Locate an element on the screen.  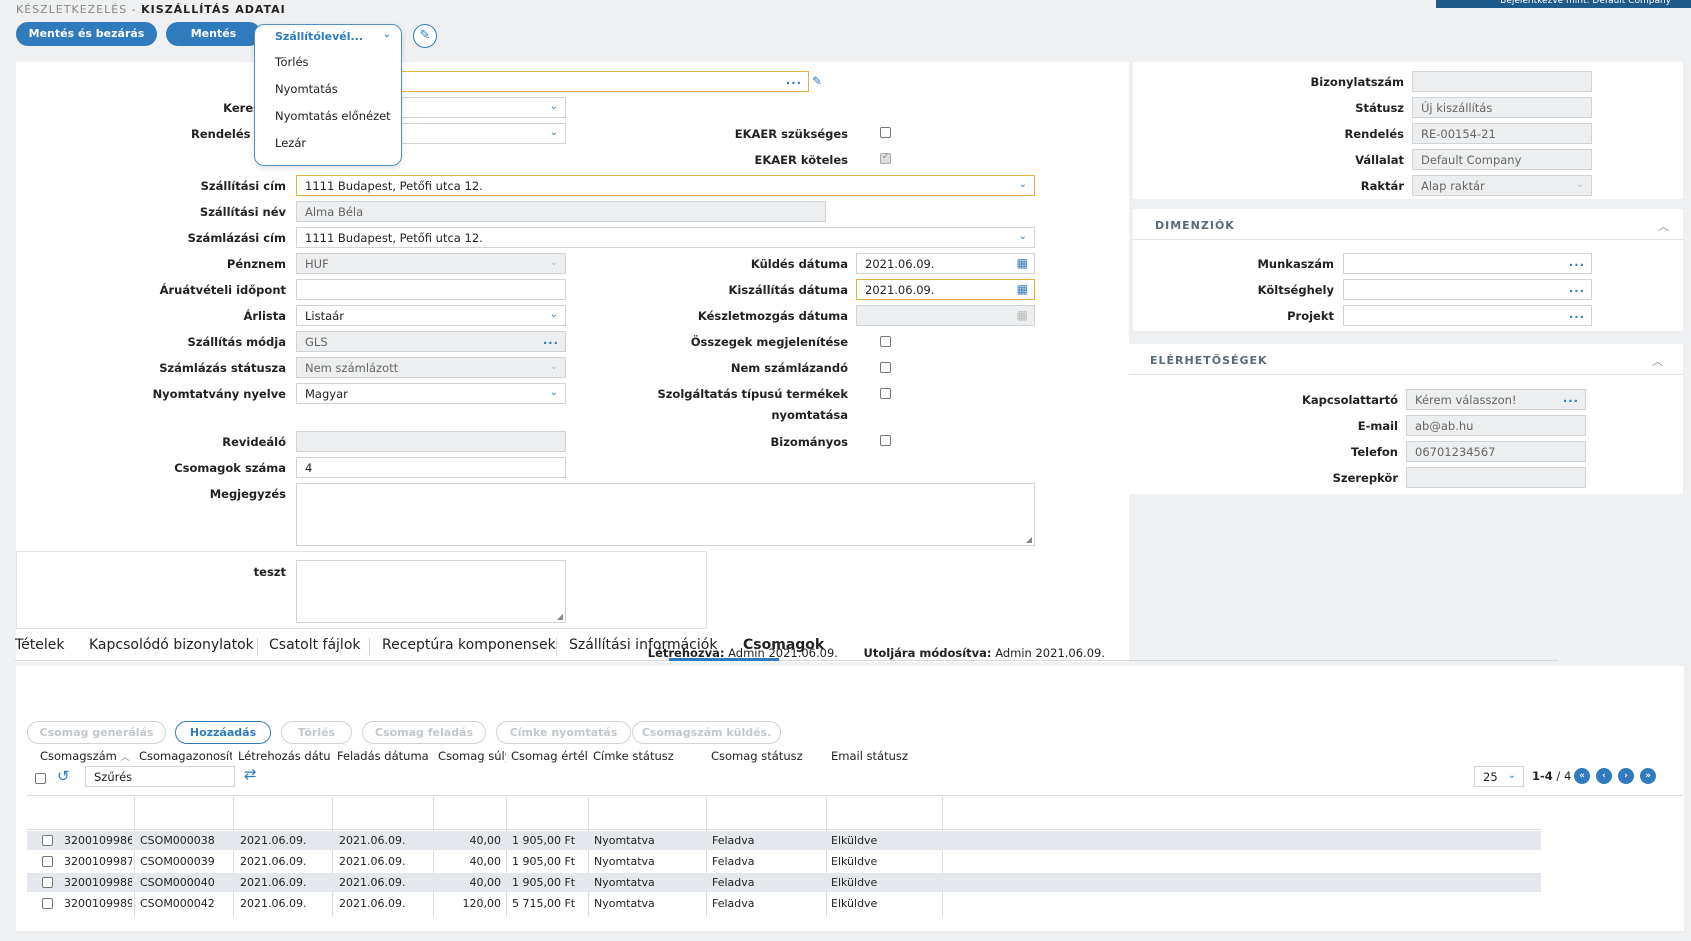
tab-attachments: Csatolt fájlok is located at coordinates (315, 645).